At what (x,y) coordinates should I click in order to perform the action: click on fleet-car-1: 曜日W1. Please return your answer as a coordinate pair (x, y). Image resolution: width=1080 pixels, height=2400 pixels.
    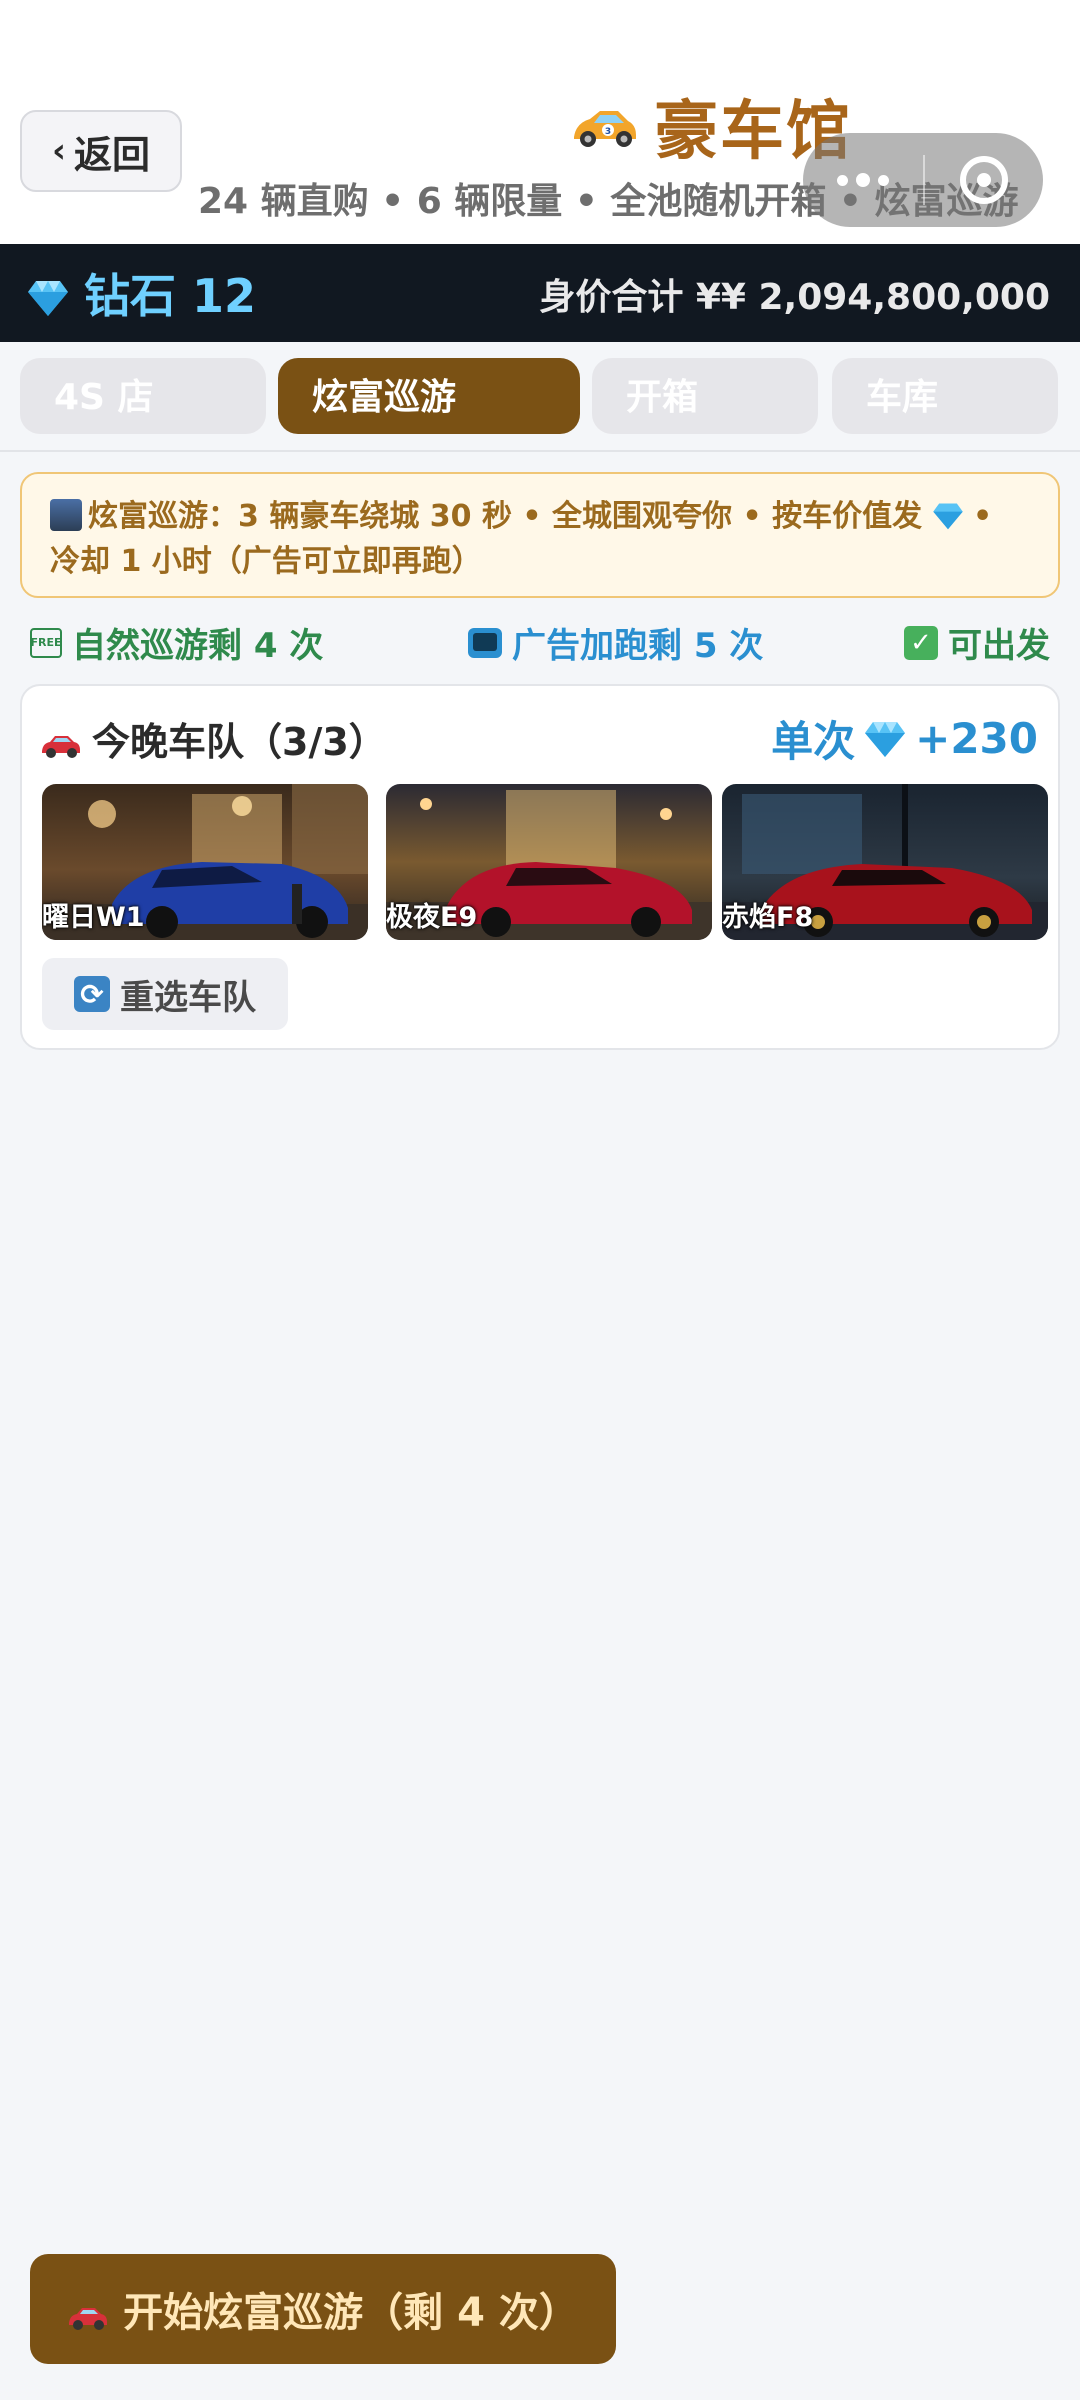
    Looking at the image, I should click on (205, 862).